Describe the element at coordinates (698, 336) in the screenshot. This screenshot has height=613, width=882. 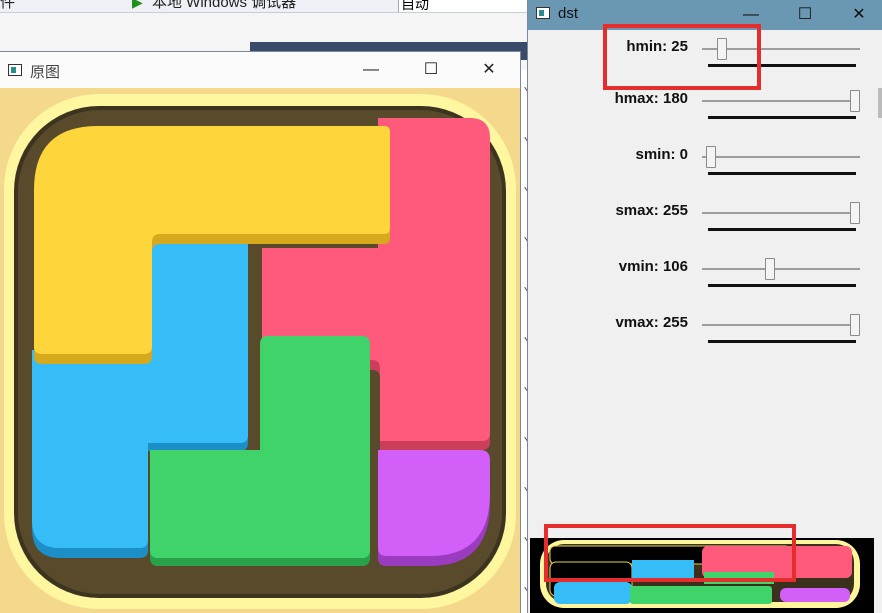
I see `trackbar-vmax: vmax: 255` at that location.